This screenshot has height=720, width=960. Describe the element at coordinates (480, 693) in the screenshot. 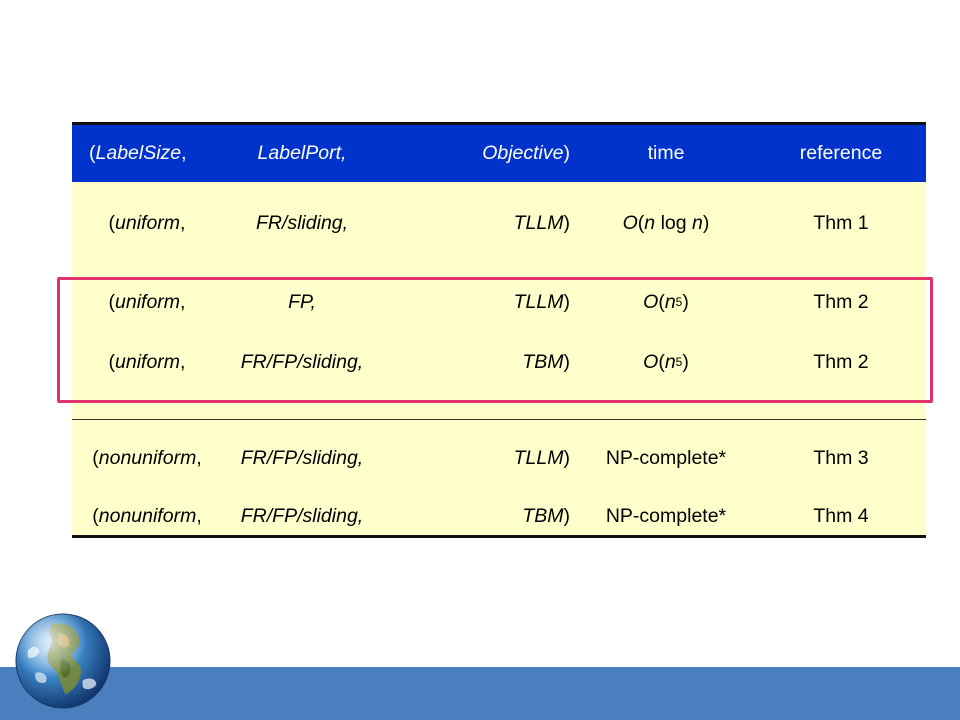

I see `footer-bar` at that location.